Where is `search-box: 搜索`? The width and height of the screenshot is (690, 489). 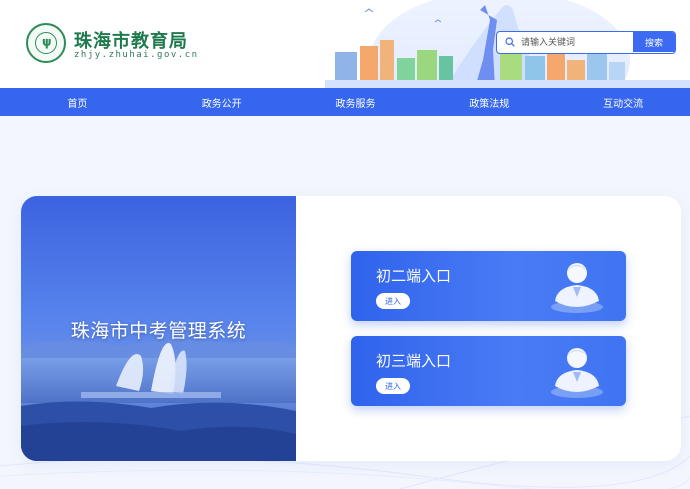 search-box: 搜索 is located at coordinates (586, 42).